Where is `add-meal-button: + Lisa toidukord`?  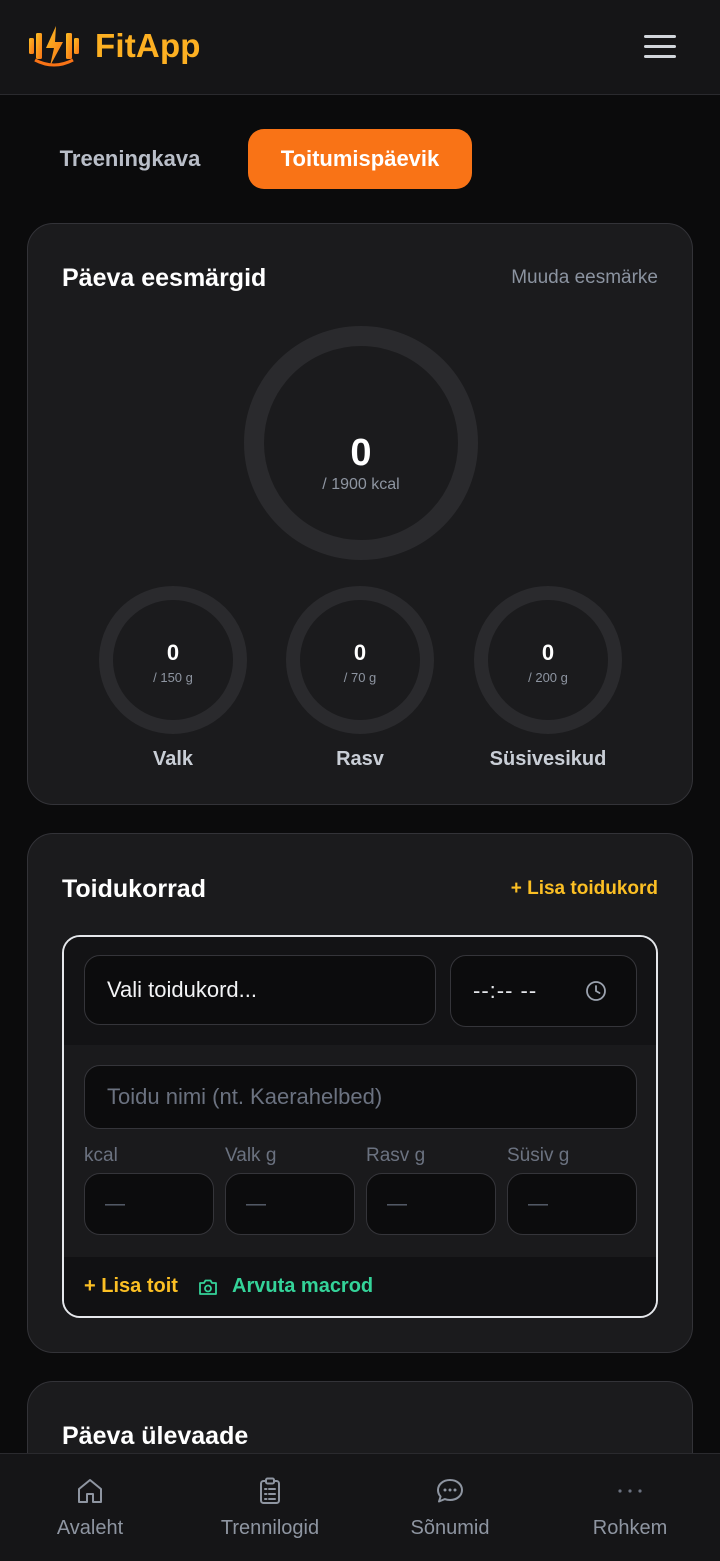 add-meal-button: + Lisa toidukord is located at coordinates (584, 889).